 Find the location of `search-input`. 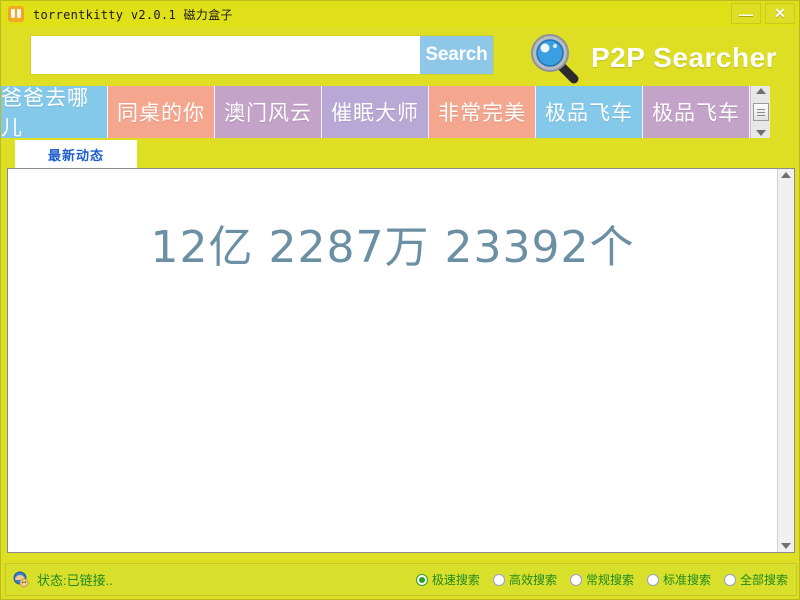

search-input is located at coordinates (225, 55).